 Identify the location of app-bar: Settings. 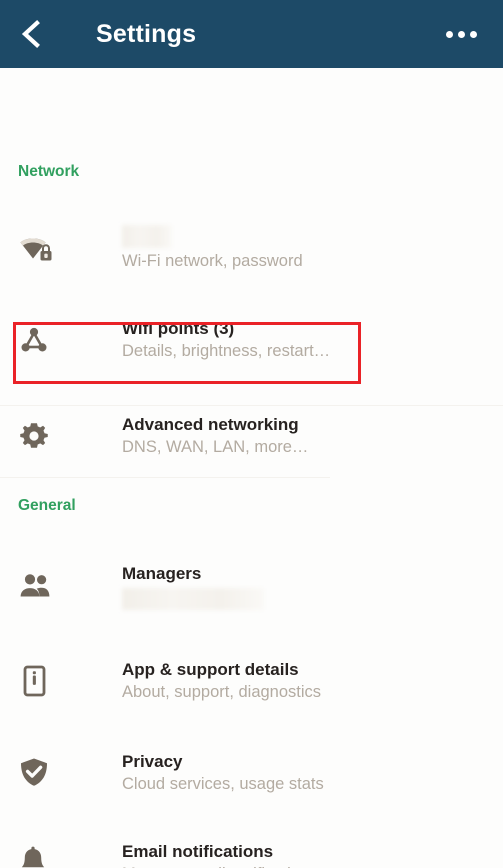
(251, 36).